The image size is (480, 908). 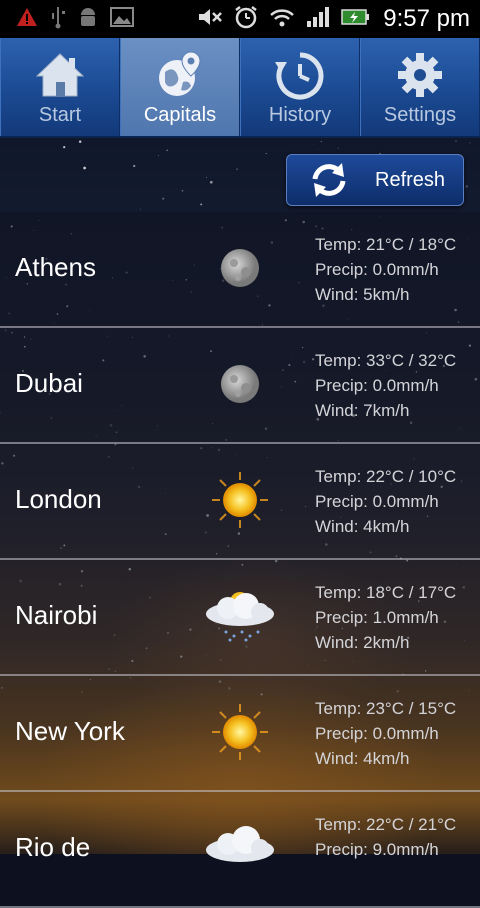 I want to click on tab-start: Start, so click(x=60, y=87).